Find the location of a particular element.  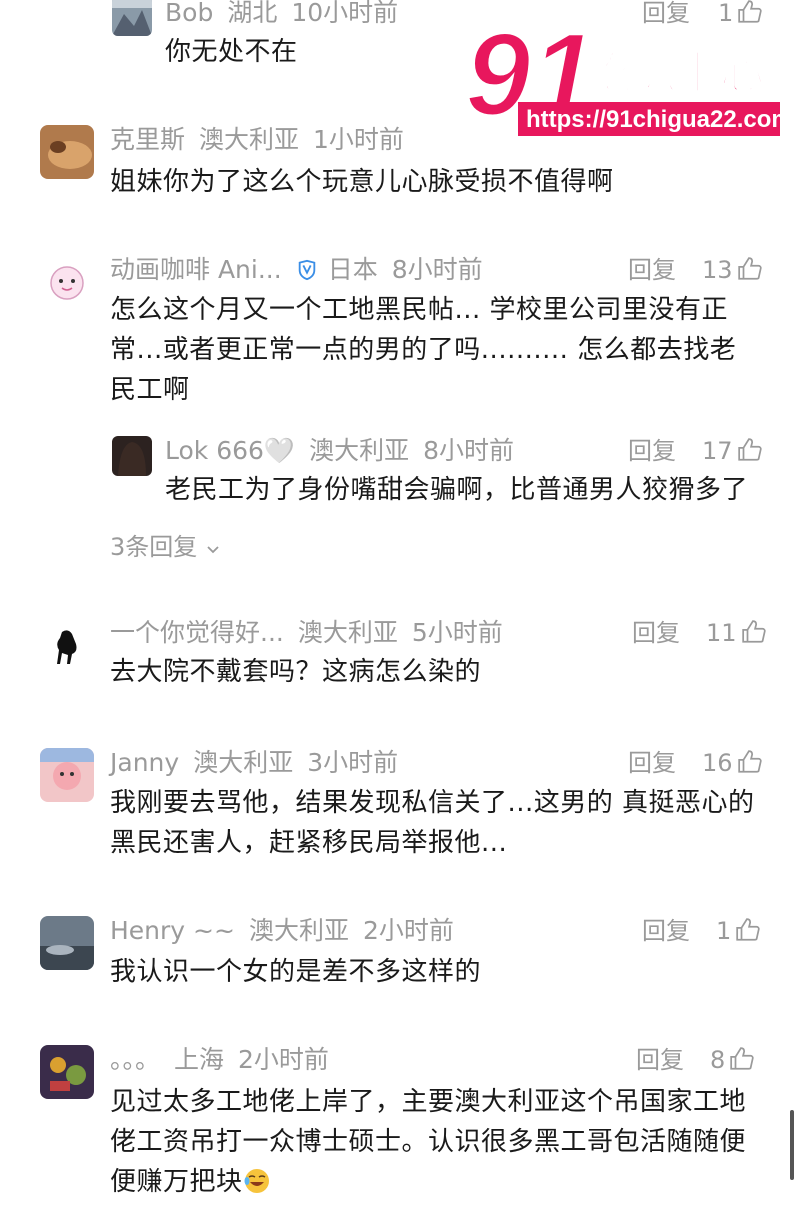

like-button: 11 is located at coordinates (736, 633).